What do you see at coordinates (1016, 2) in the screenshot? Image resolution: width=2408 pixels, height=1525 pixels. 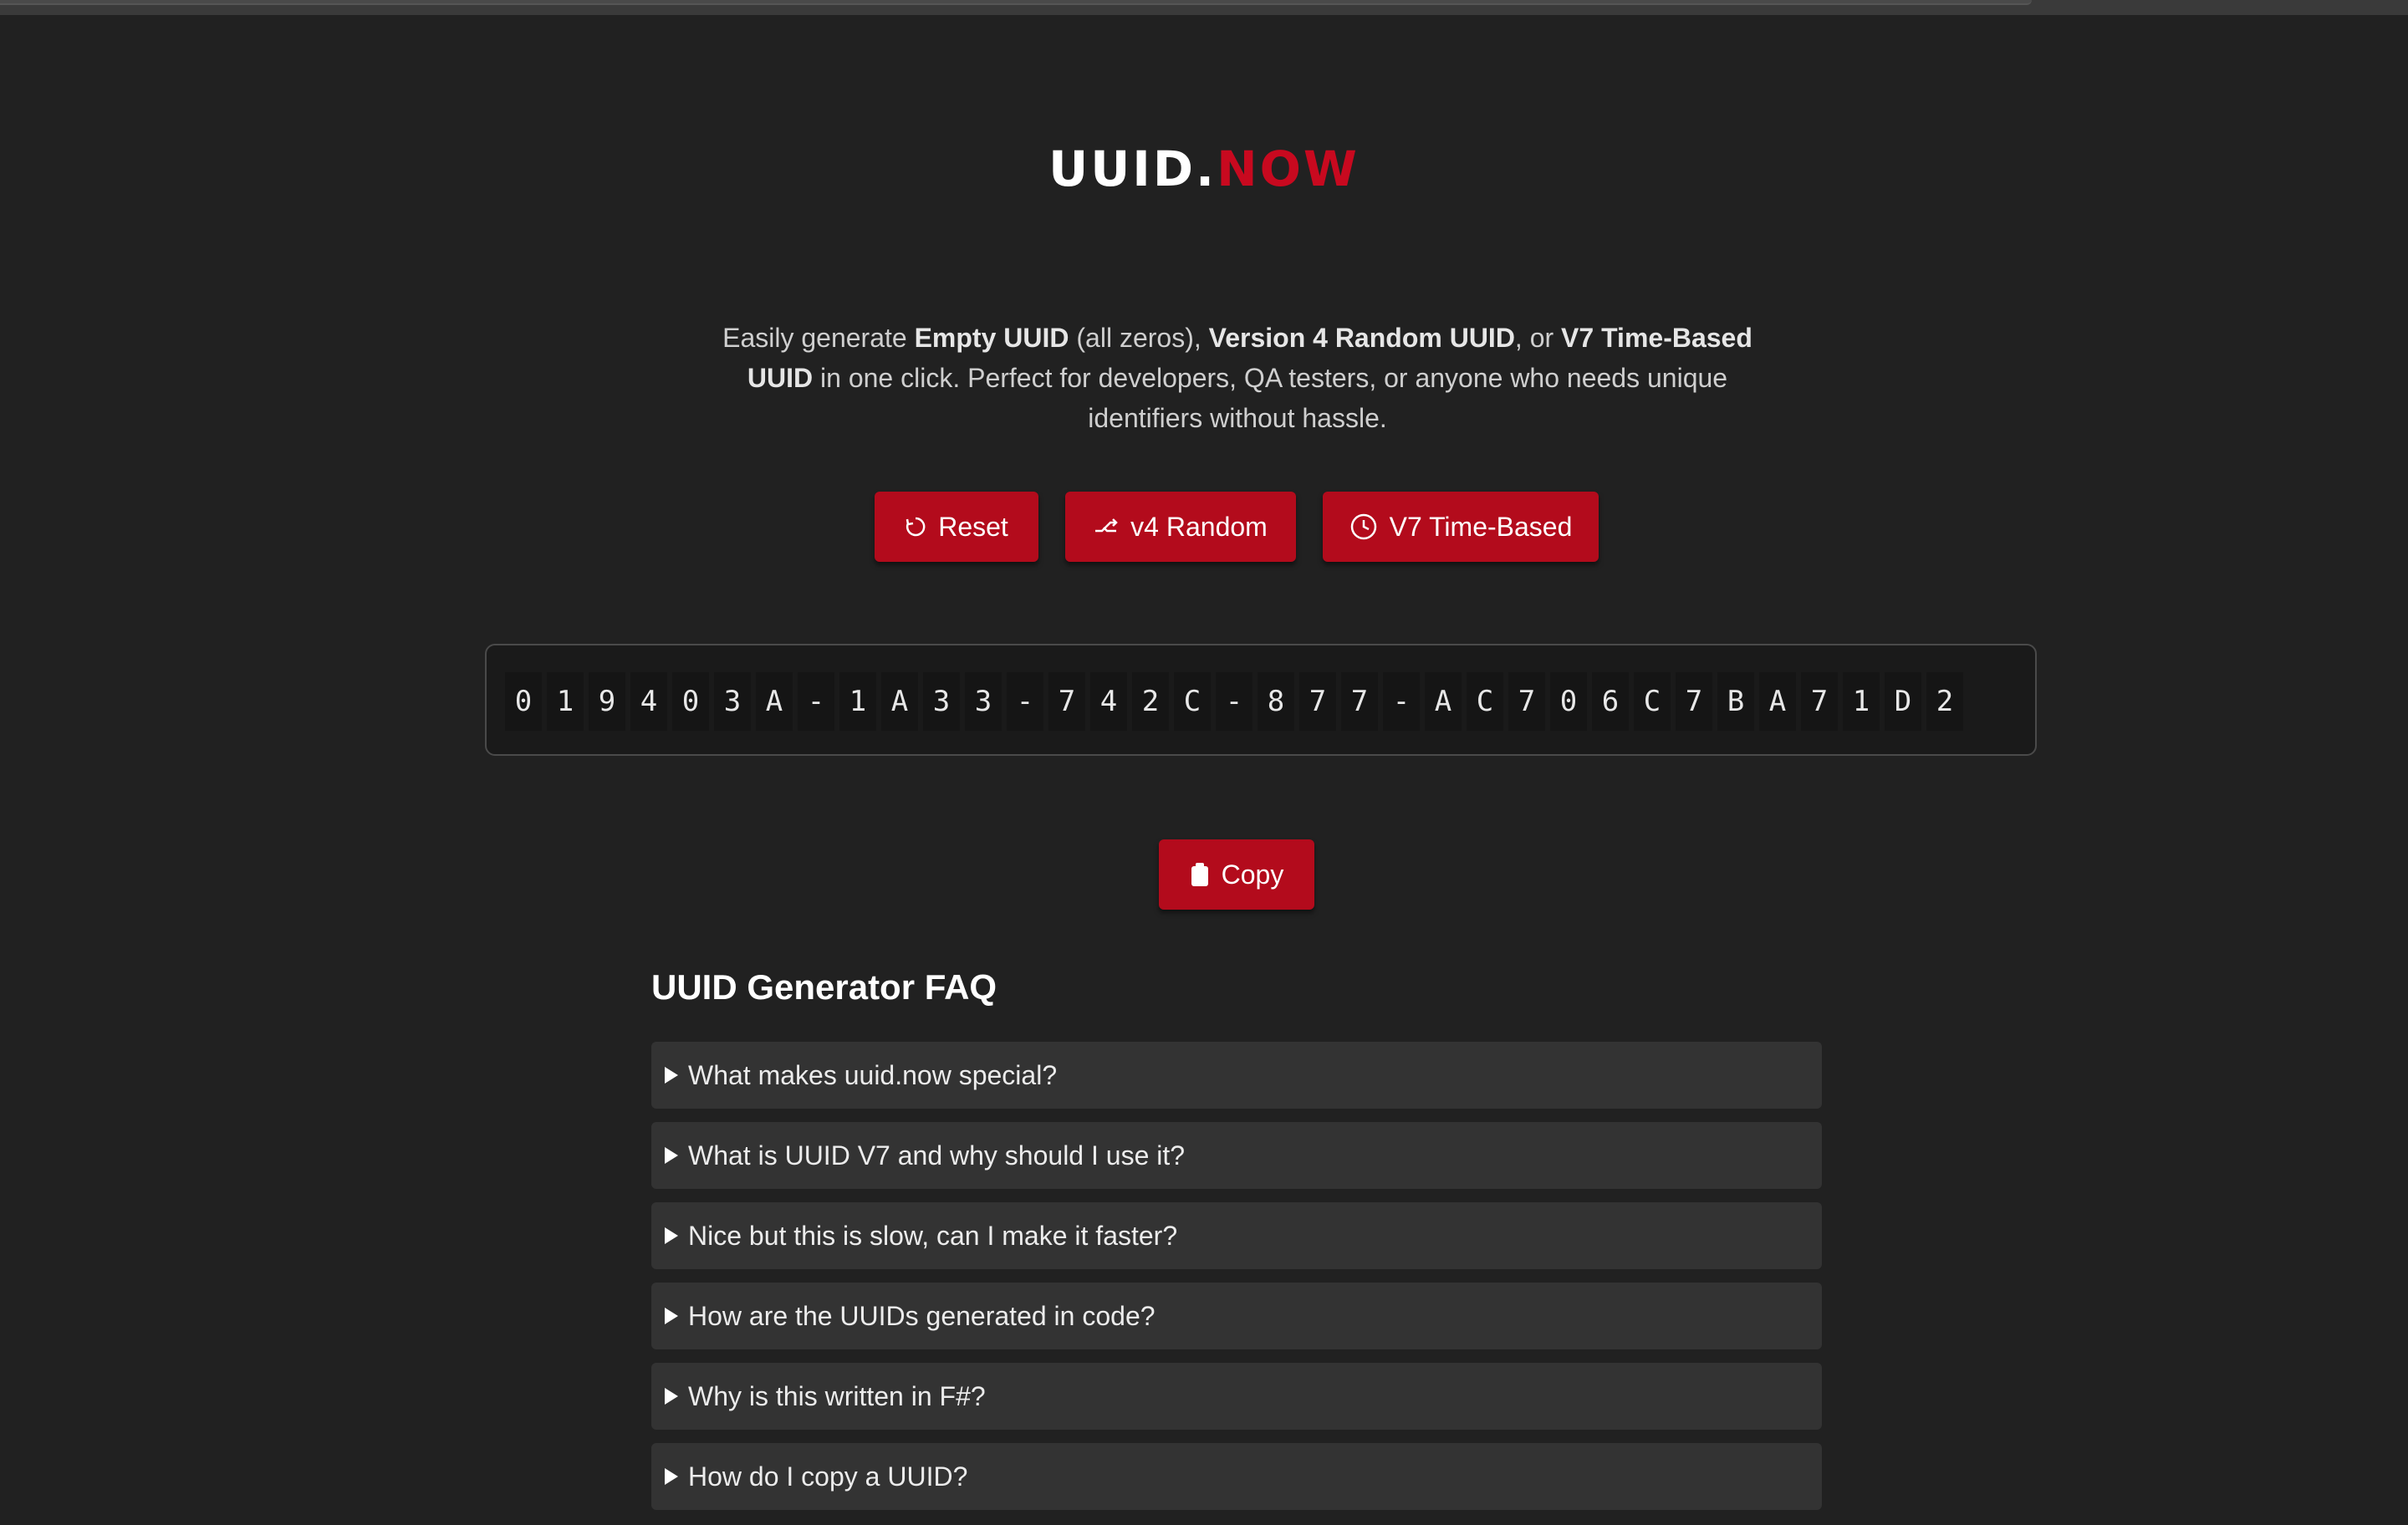 I see `browser-tab-strip` at bounding box center [1016, 2].